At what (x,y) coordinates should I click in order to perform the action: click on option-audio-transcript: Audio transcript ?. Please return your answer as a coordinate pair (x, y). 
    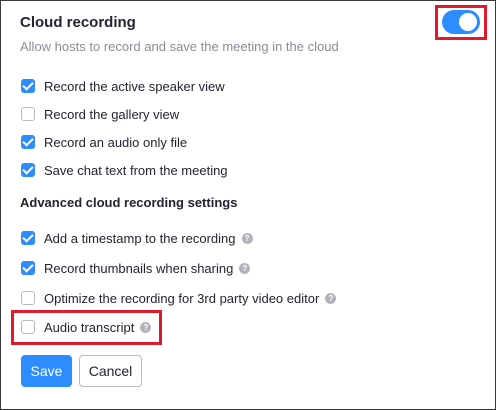
    Looking at the image, I should click on (86, 327).